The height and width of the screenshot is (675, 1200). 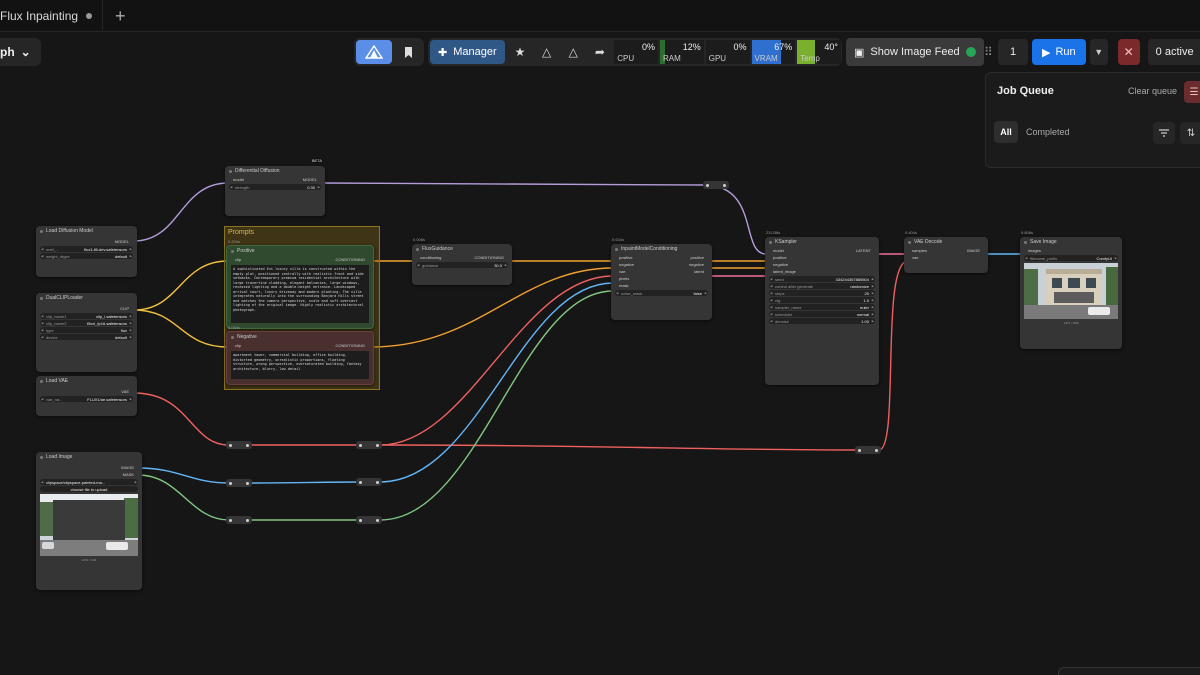 What do you see at coordinates (238, 345) in the screenshot?
I see `input-clip: clip` at bounding box center [238, 345].